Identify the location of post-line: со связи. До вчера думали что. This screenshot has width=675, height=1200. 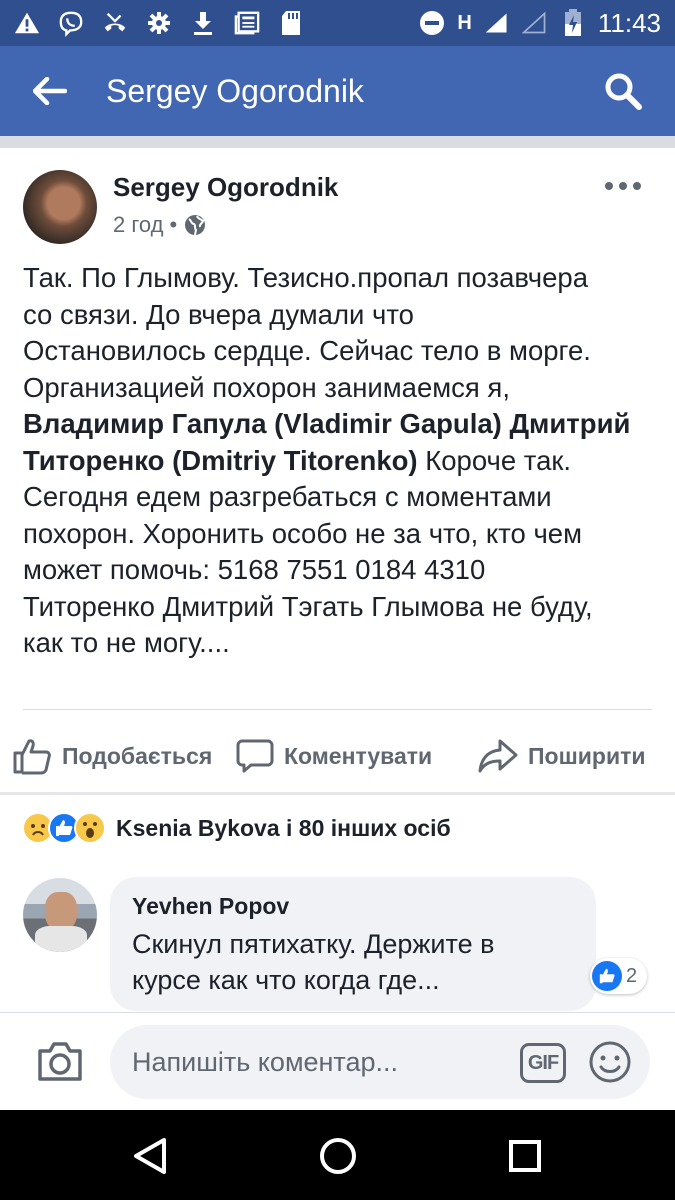
(218, 314).